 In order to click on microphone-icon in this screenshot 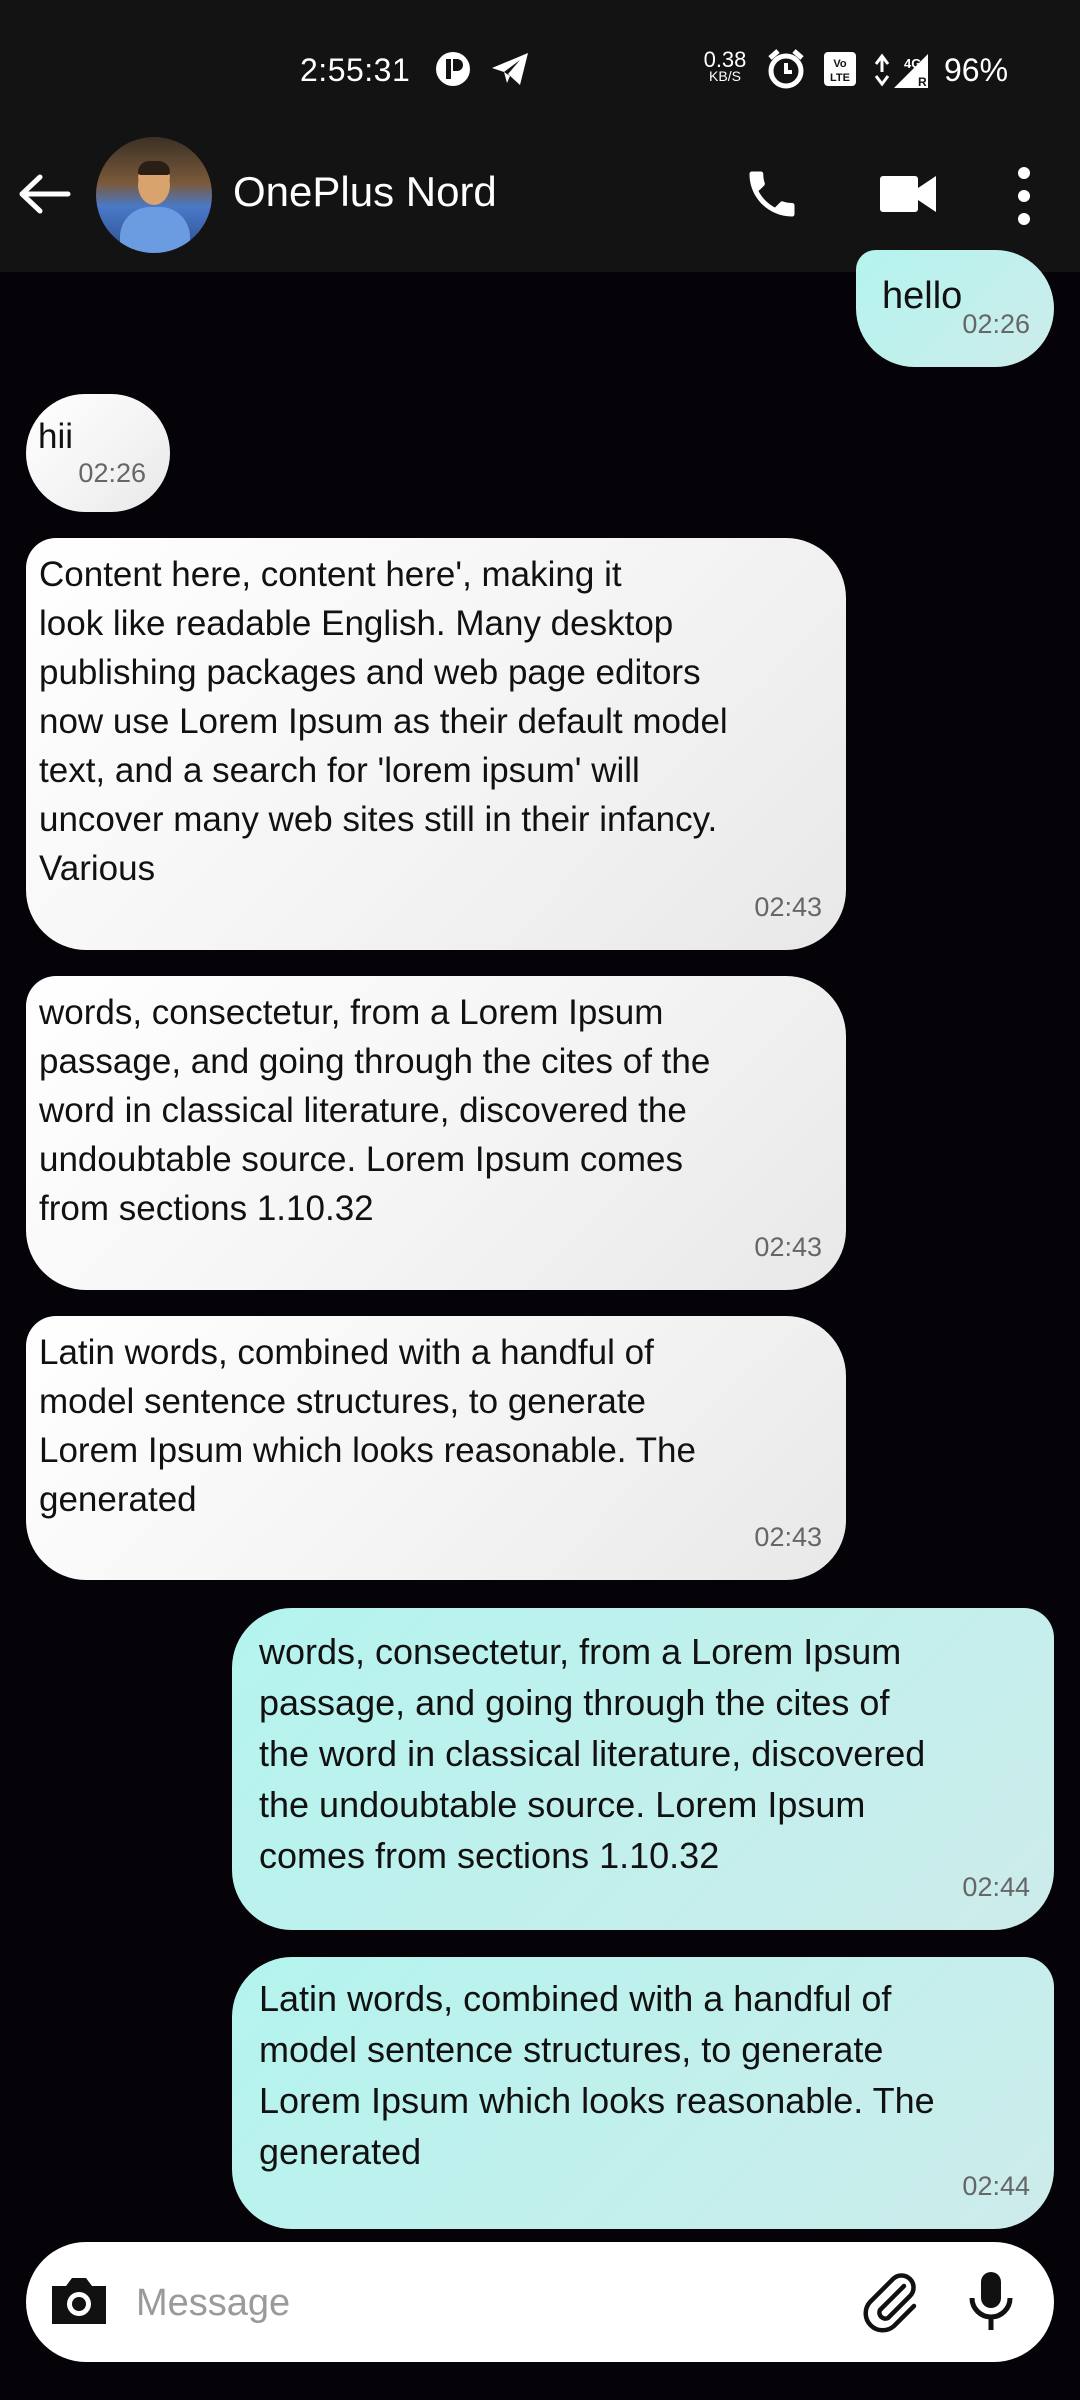, I will do `click(991, 2304)`.